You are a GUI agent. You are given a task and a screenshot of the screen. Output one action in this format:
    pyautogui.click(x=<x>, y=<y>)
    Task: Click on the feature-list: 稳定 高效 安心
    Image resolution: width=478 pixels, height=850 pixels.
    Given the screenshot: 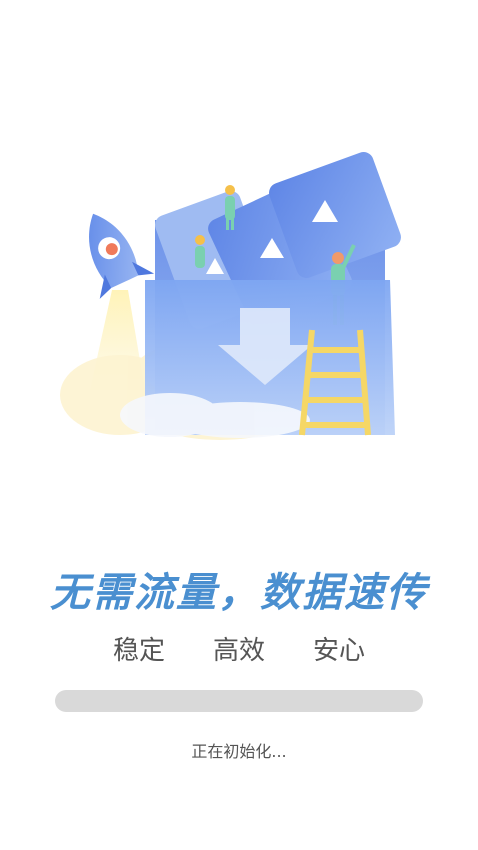 What is the action you would take?
    pyautogui.click(x=239, y=648)
    